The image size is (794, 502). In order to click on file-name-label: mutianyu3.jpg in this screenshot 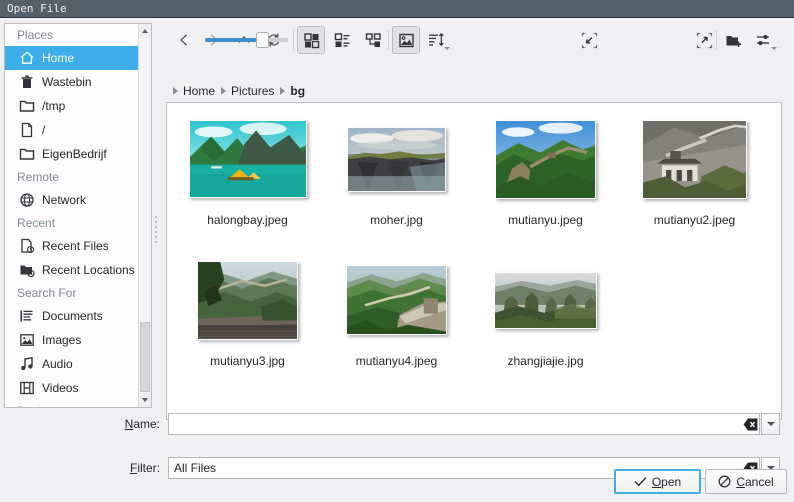, I will do `click(247, 361)`.